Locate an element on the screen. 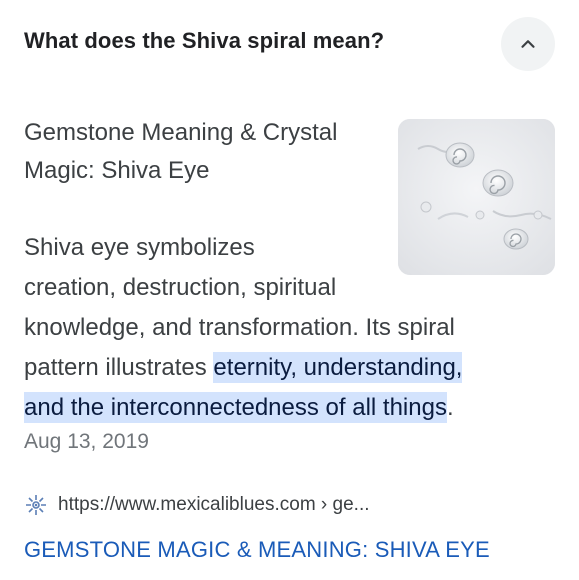  snippet-date: Aug 13, 2019 is located at coordinates (86, 441).